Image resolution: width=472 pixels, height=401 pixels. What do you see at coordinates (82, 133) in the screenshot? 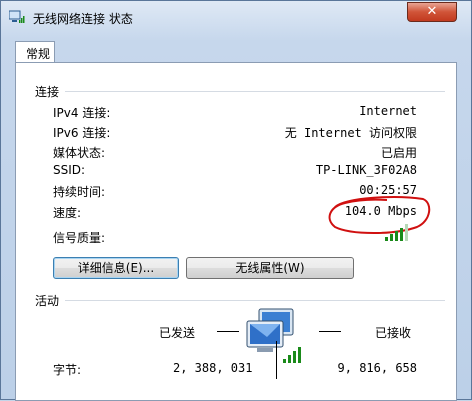
I see `ipv6-label: IPv6 连接:` at bounding box center [82, 133].